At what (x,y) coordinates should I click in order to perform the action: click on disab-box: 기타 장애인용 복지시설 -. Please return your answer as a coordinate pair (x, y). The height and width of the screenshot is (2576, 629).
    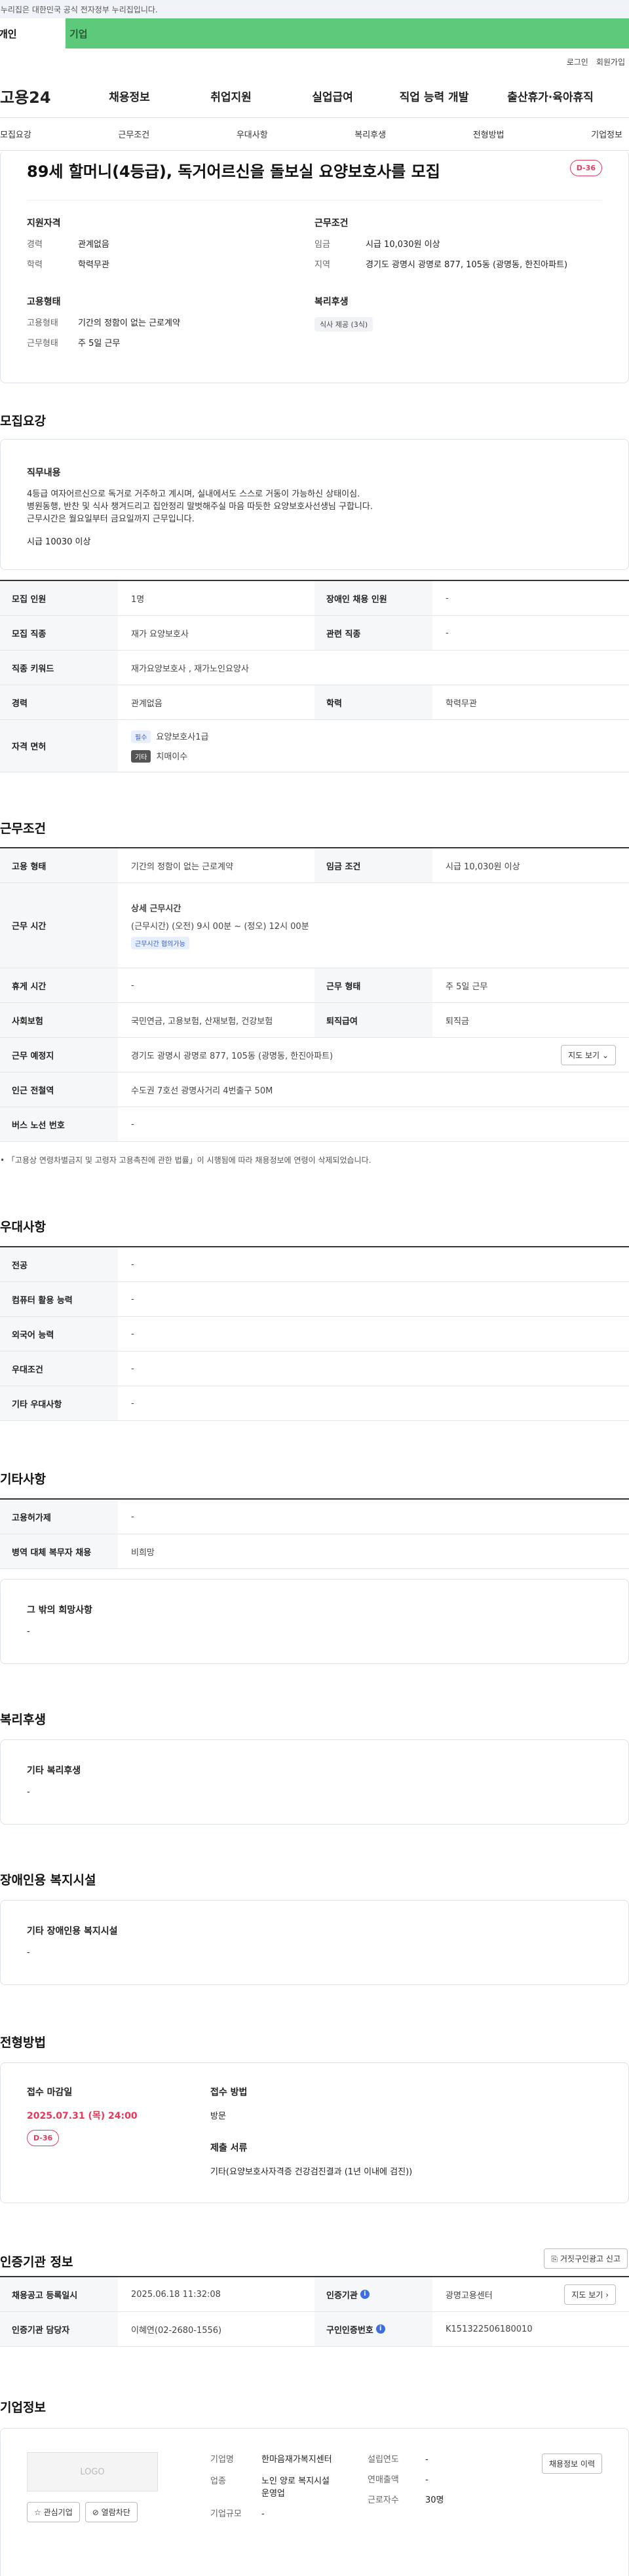
    Looking at the image, I should click on (314, 1942).